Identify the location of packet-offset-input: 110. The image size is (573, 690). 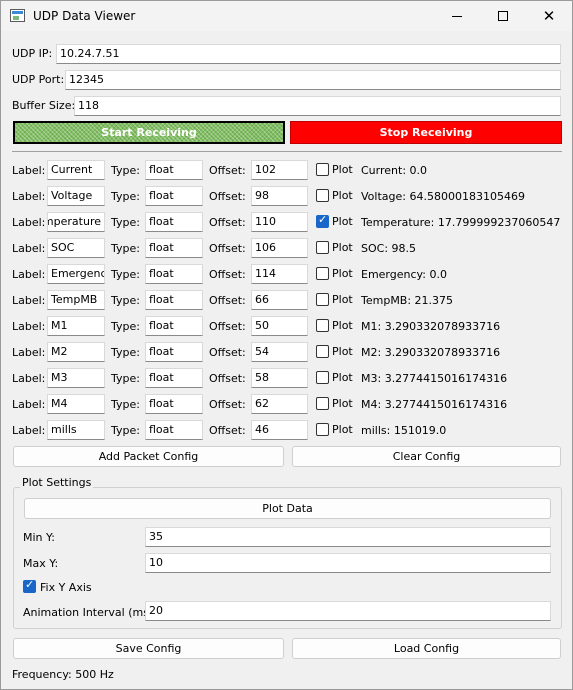
(279, 222).